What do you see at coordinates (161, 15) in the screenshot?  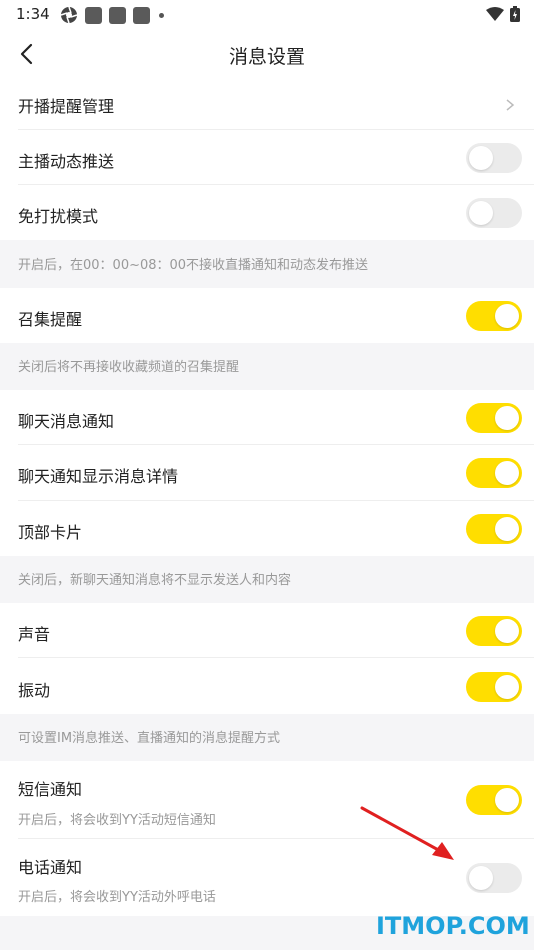 I see `more-notifications-dot-icon` at bounding box center [161, 15].